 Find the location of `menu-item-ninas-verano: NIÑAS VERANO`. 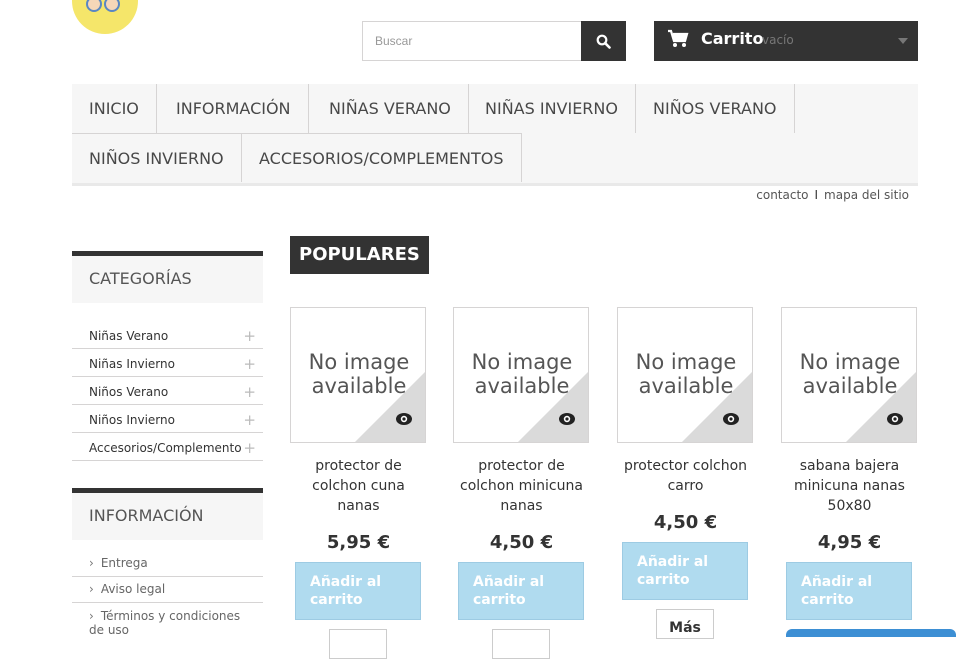

menu-item-ninas-verano: NIÑAS VERANO is located at coordinates (390, 108).